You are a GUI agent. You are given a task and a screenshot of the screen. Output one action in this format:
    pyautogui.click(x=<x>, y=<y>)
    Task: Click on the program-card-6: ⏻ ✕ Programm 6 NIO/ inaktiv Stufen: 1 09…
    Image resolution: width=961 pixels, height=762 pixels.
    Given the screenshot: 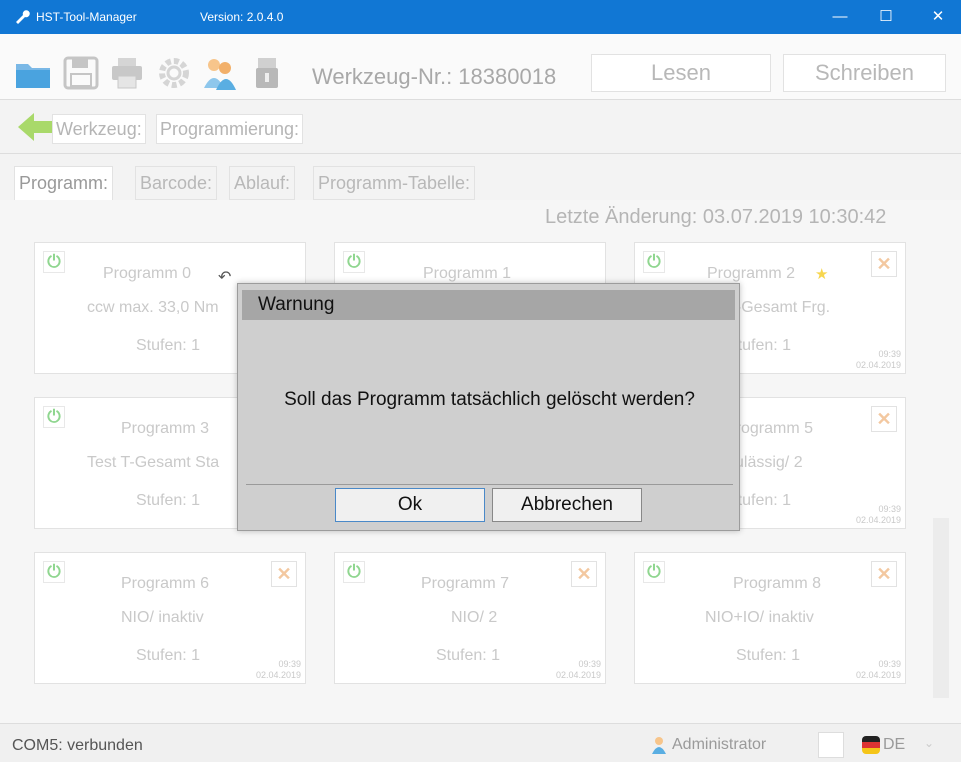 What is the action you would take?
    pyautogui.click(x=170, y=618)
    